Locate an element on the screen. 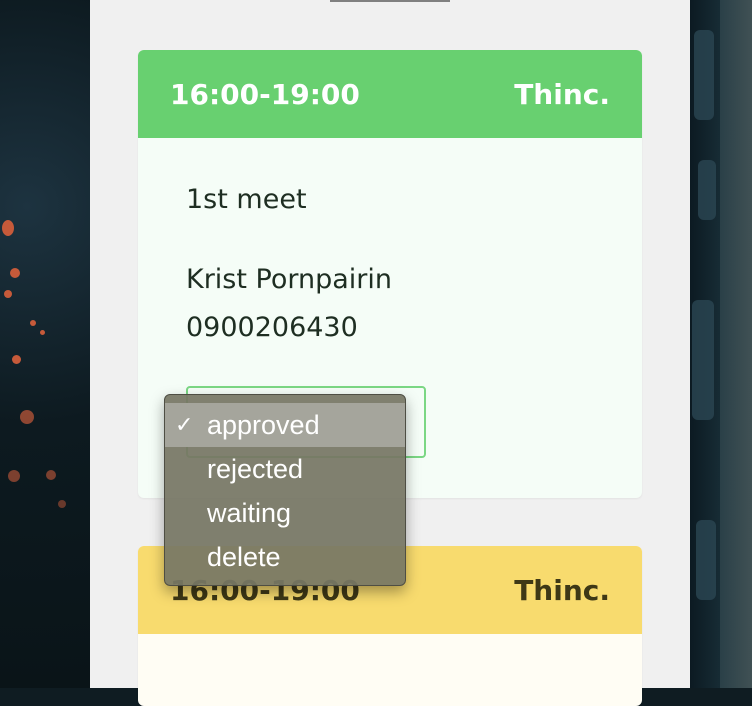  background-left is located at coordinates (45, 344).